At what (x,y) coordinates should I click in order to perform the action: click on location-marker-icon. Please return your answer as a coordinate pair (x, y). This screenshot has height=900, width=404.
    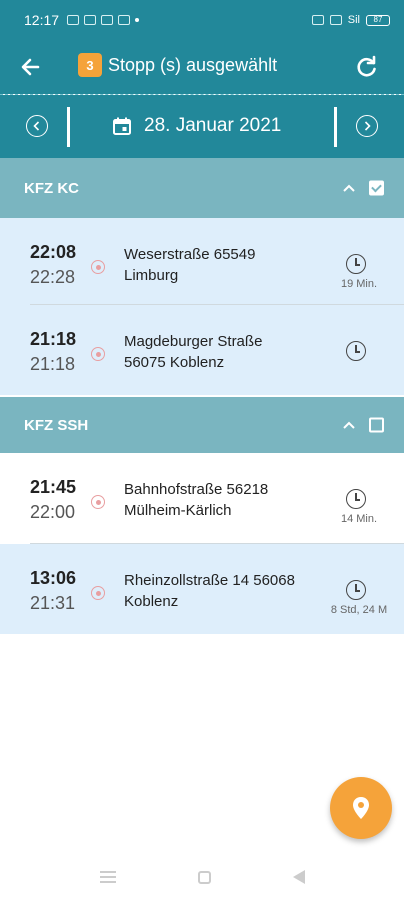
    Looking at the image, I should click on (361, 808).